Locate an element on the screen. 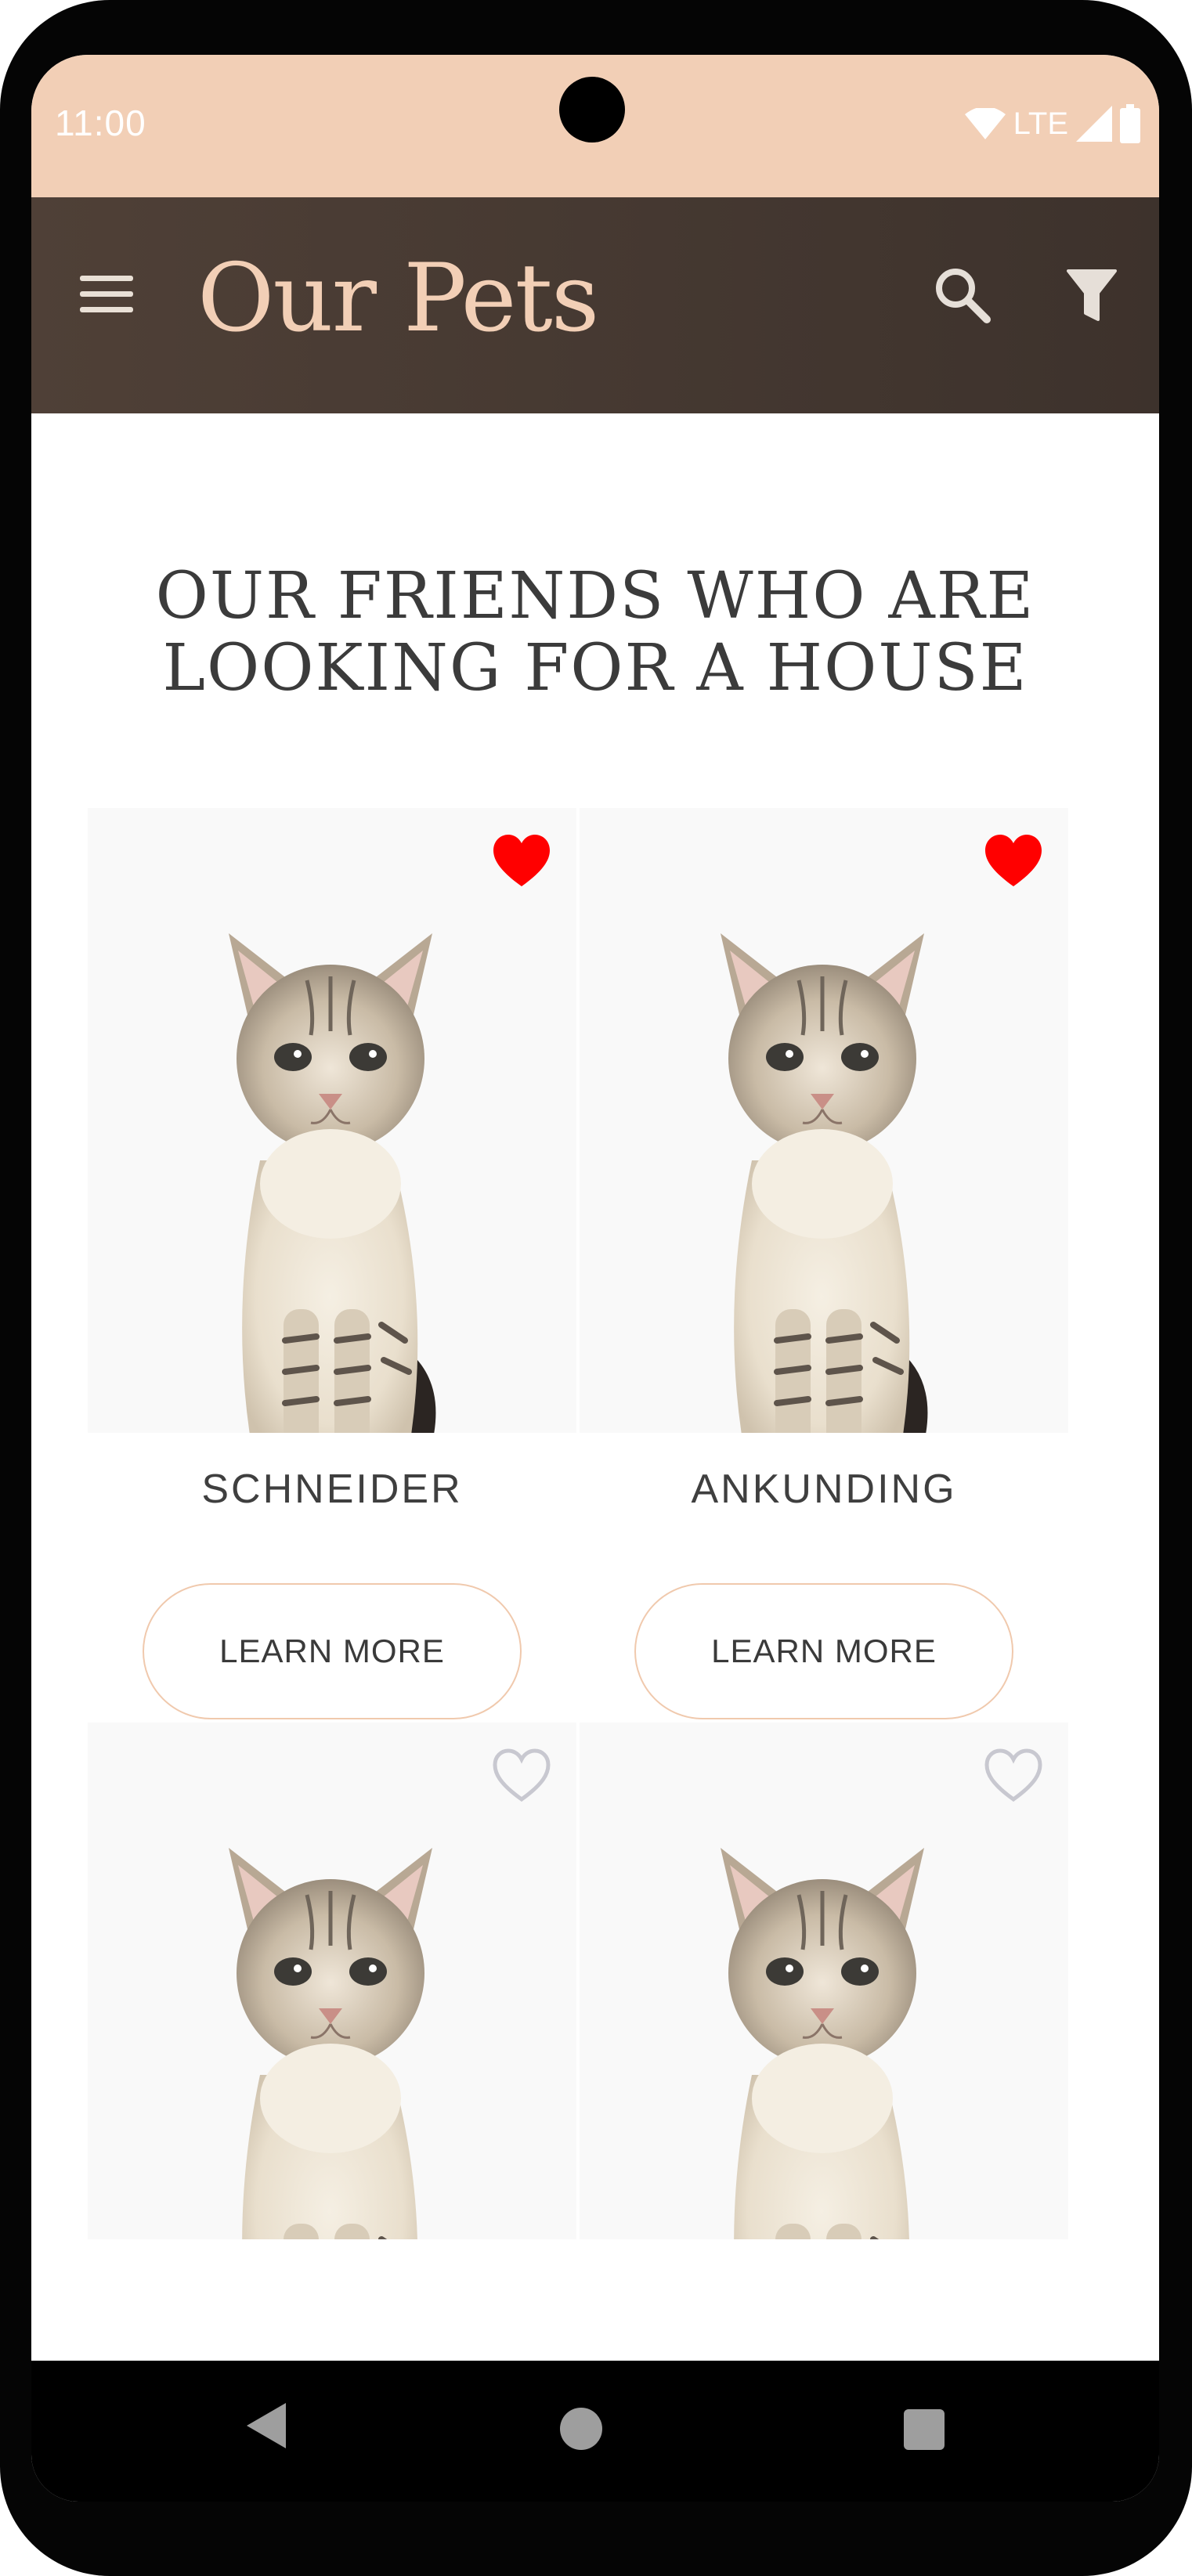  signal-icon is located at coordinates (1094, 124).